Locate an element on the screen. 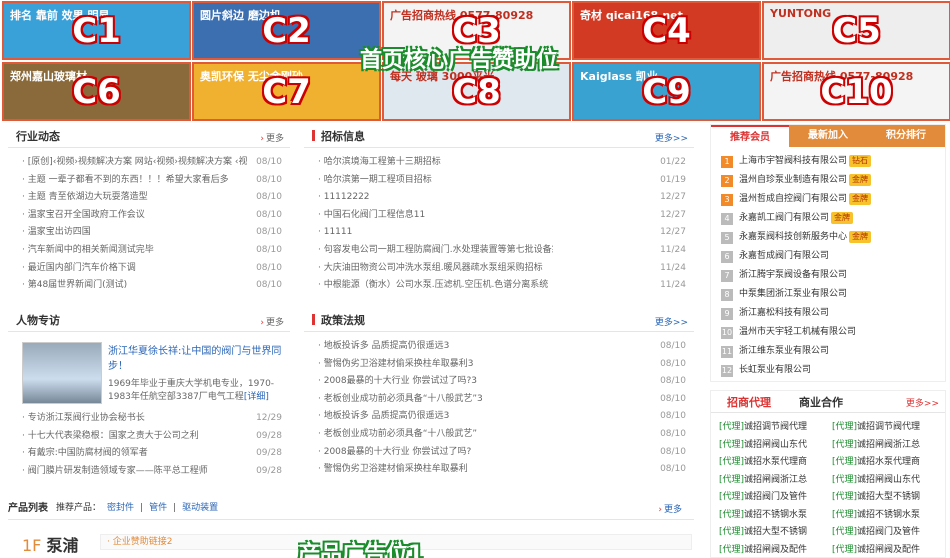 This screenshot has height=558, width=950. list-item: · 警惕伪劣卫浴建材偷采换柱牟取暴利3 08/10 is located at coordinates (499, 365).